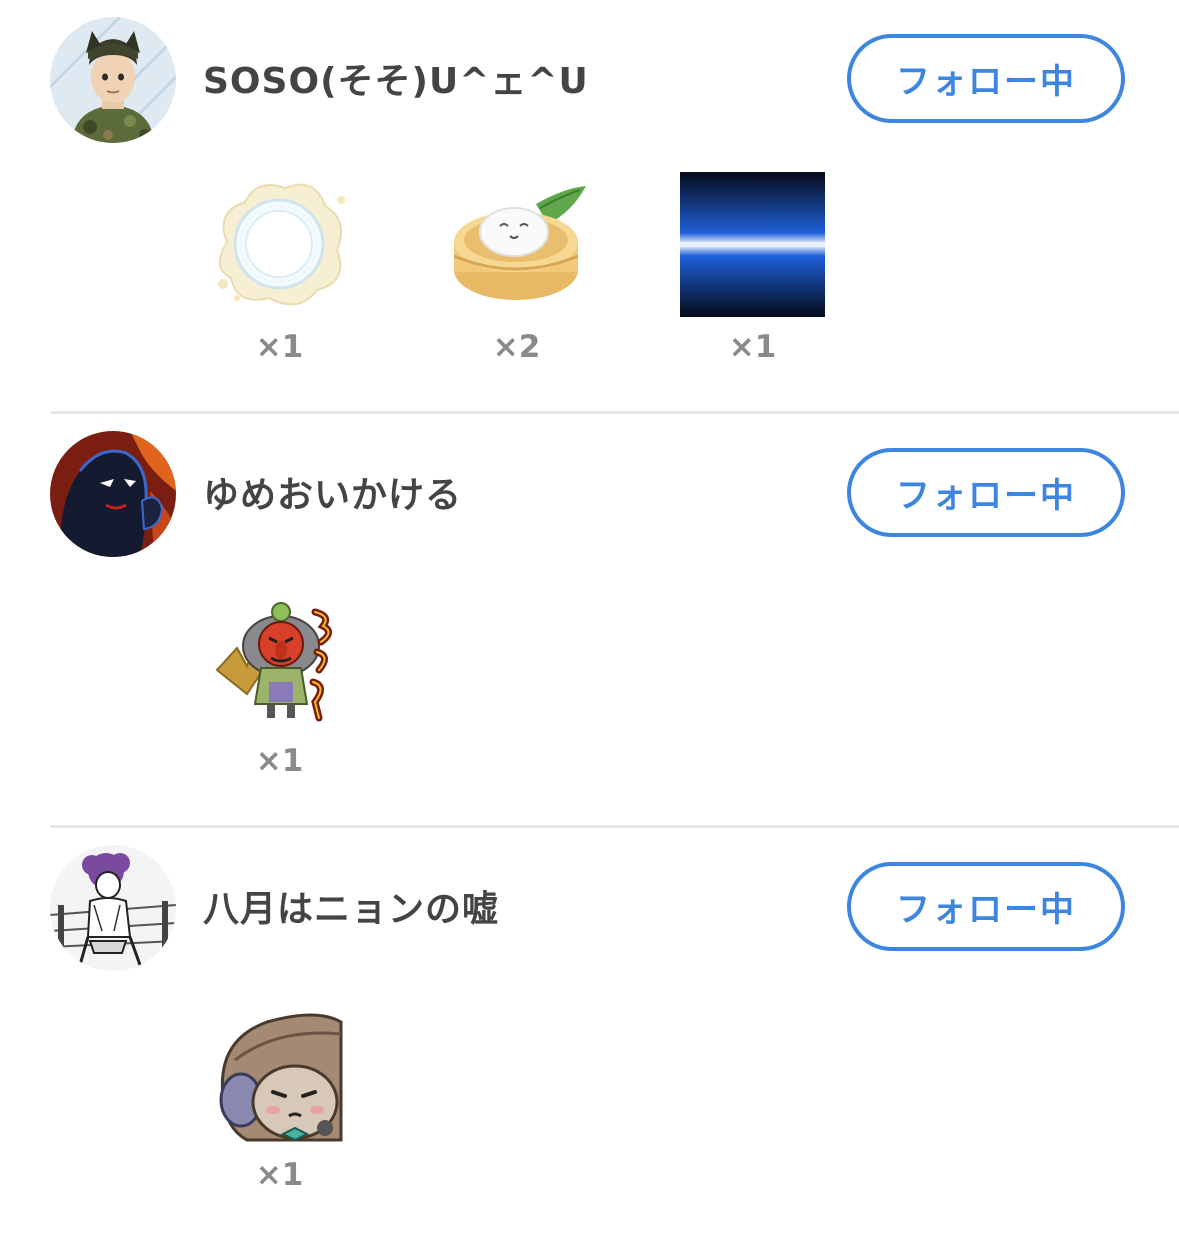  What do you see at coordinates (516, 244) in the screenshot?
I see `steamed-bun-sticker-icon` at bounding box center [516, 244].